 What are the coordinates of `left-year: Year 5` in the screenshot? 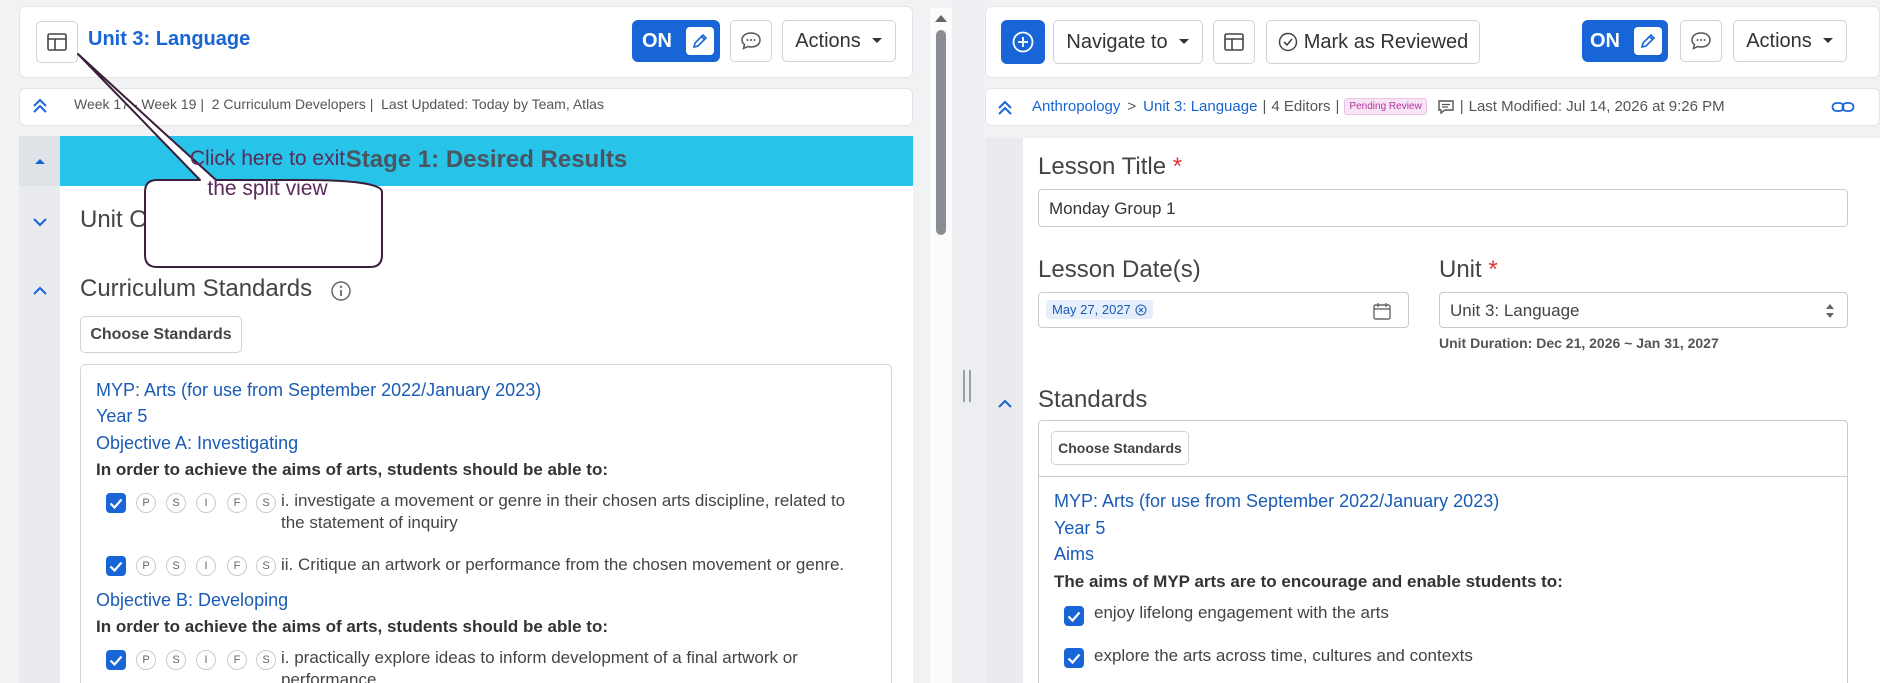 It's located at (122, 416).